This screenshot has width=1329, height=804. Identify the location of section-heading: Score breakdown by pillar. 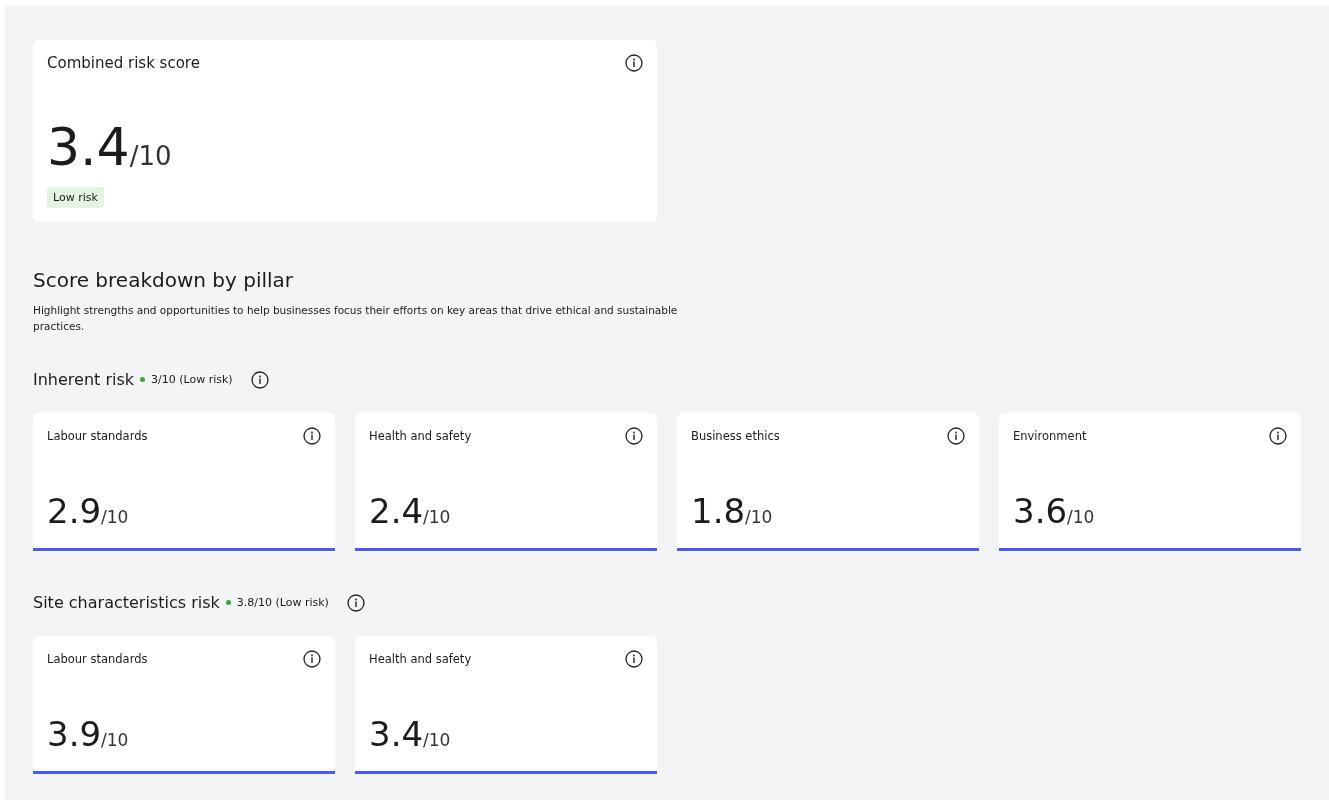
(164, 280).